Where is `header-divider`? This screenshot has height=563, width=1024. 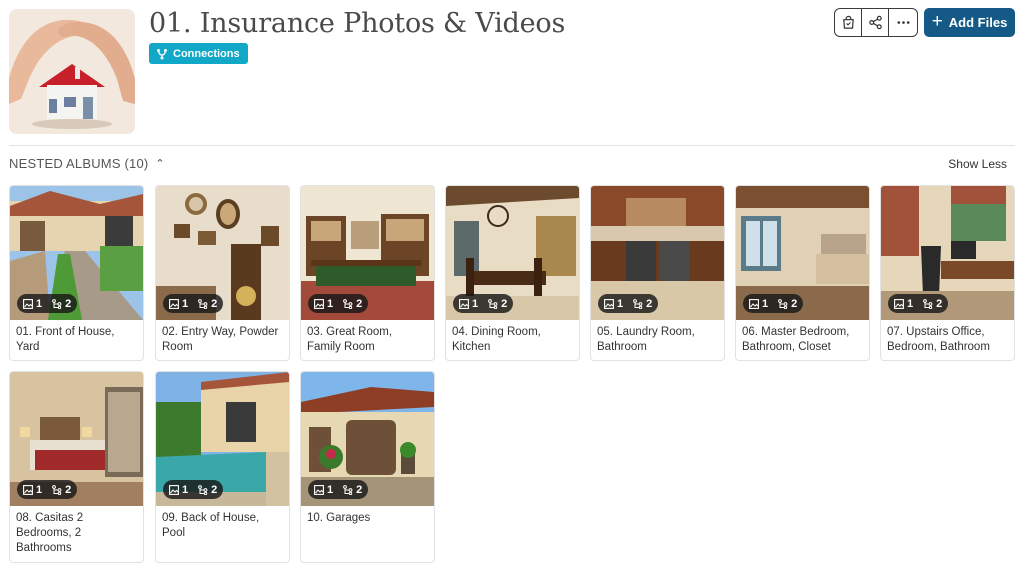
header-divider is located at coordinates (512, 145).